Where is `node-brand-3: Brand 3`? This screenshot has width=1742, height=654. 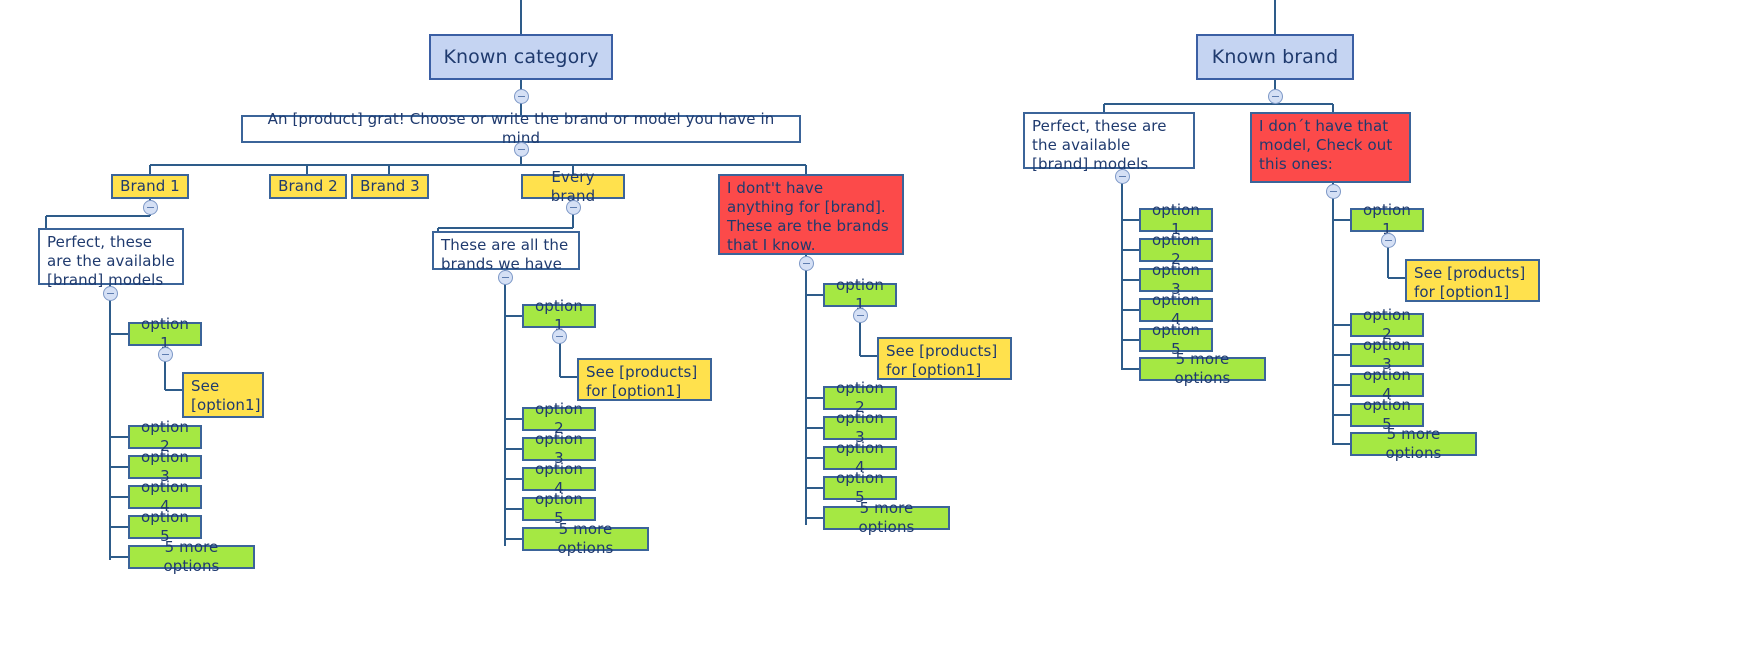
node-brand-3: Brand 3 is located at coordinates (390, 186).